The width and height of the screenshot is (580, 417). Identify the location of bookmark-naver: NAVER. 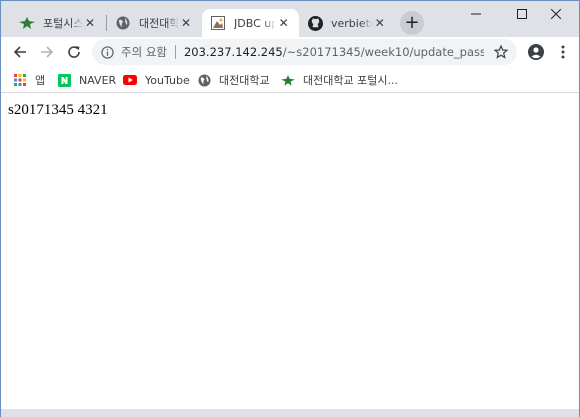
(86, 80).